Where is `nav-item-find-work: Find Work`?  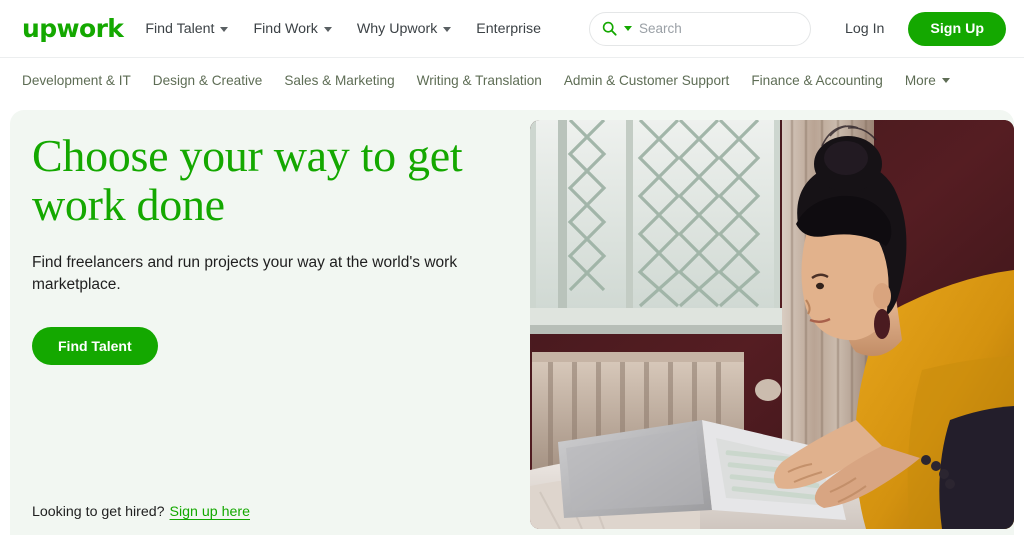 nav-item-find-work: Find Work is located at coordinates (292, 28).